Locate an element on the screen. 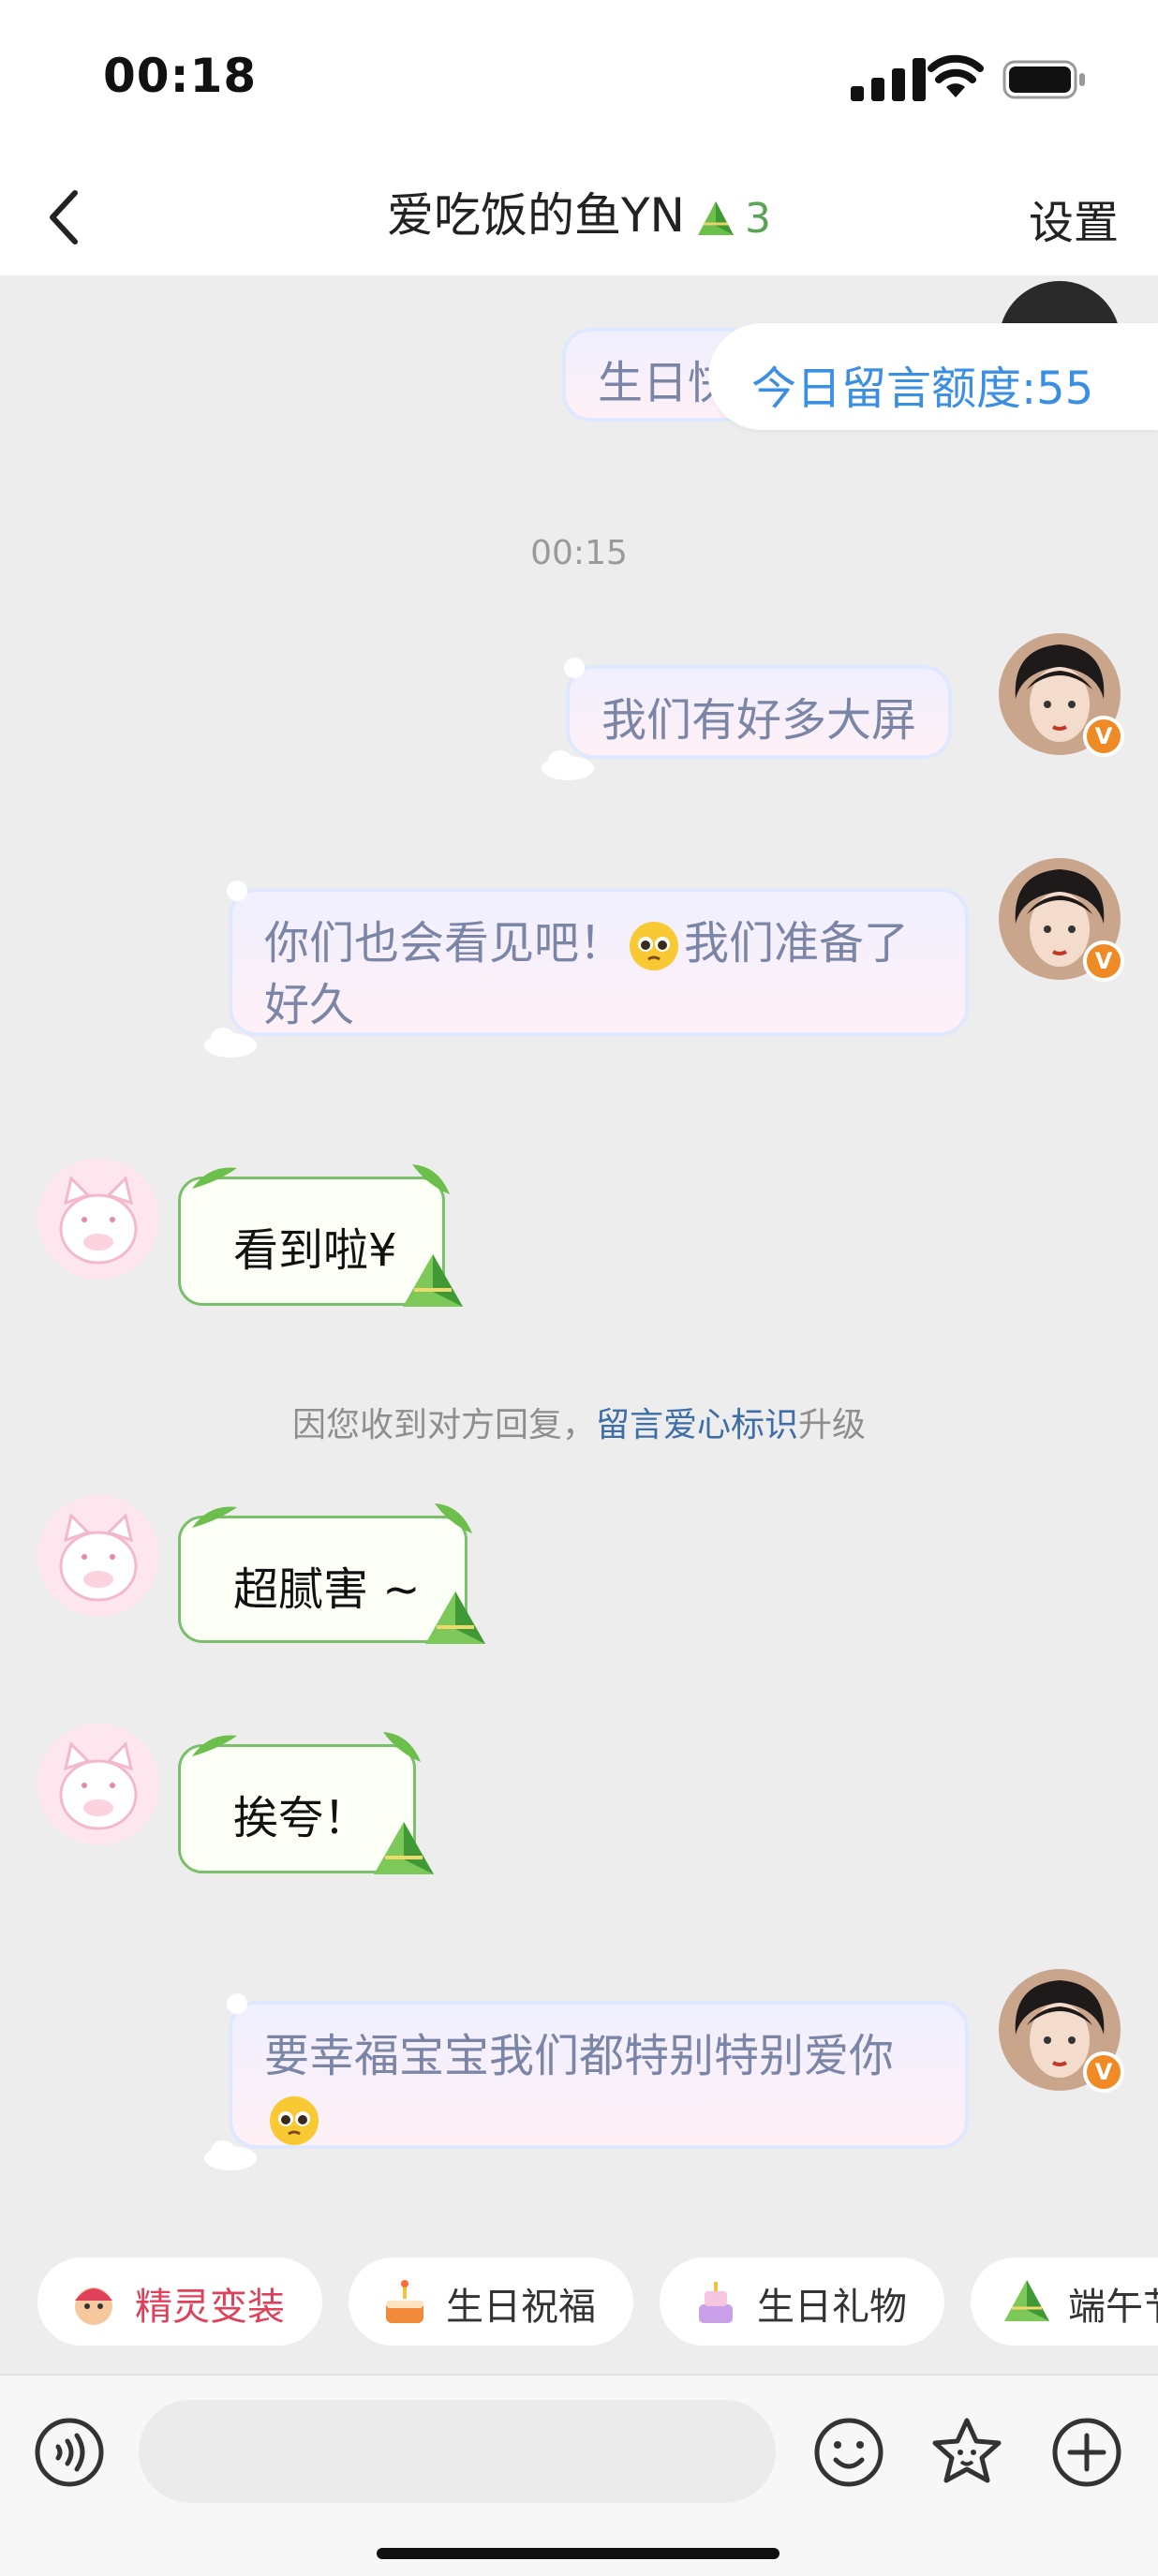 The width and height of the screenshot is (1158, 2576). love-badge-link: 留言爱心标识 is located at coordinates (697, 1425).